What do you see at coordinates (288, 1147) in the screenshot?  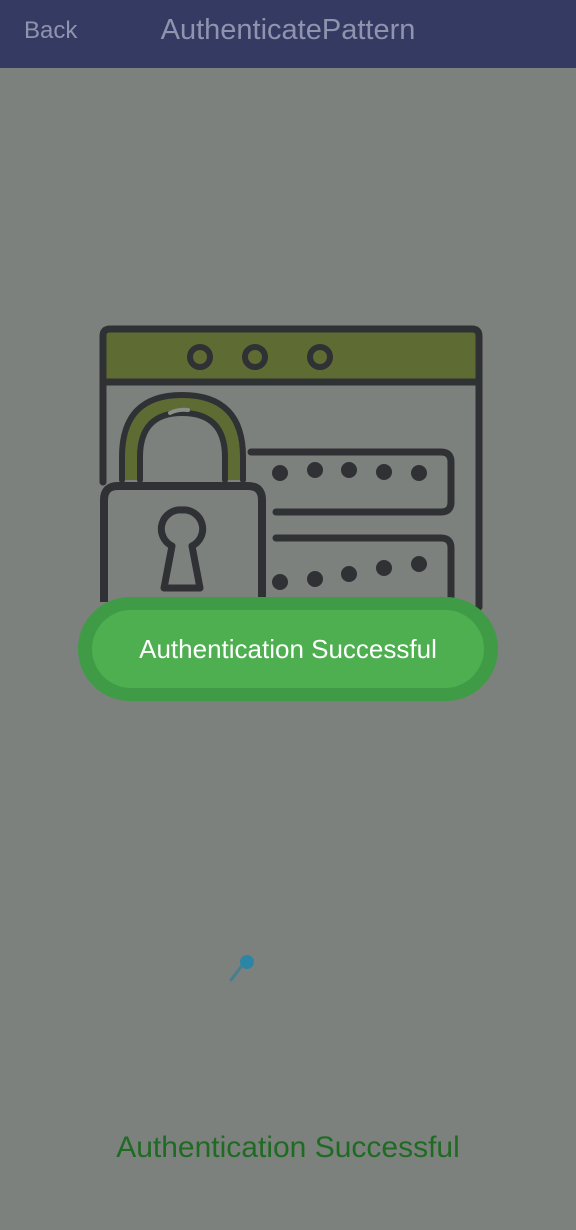 I see `status-message: Authentication Successful` at bounding box center [288, 1147].